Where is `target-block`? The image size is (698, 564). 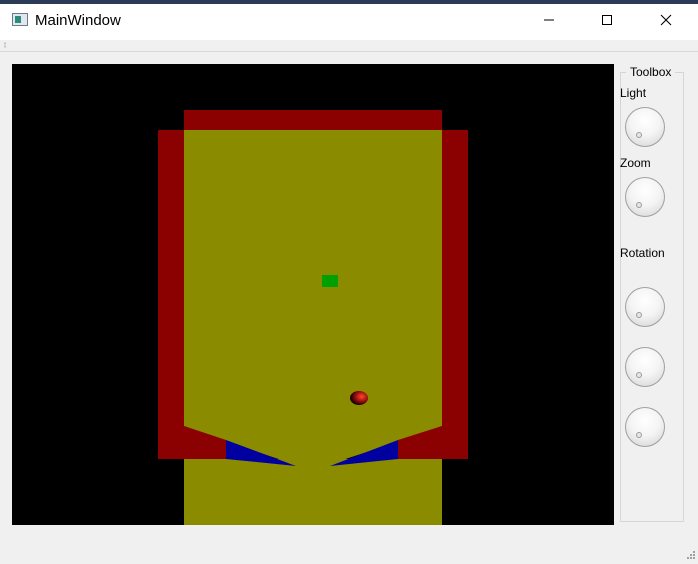
target-block is located at coordinates (330, 281).